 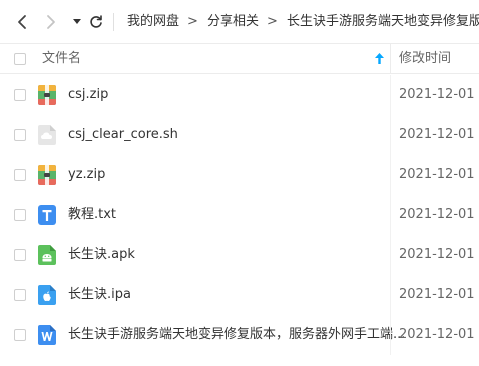 I want to click on caret-down-icon, so click(x=77, y=21).